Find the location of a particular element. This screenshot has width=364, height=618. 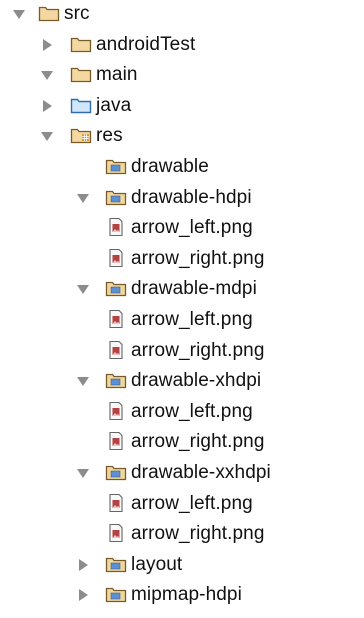

tree-node-mipmap-hdpi: mipmap-hdpi is located at coordinates (182, 594).